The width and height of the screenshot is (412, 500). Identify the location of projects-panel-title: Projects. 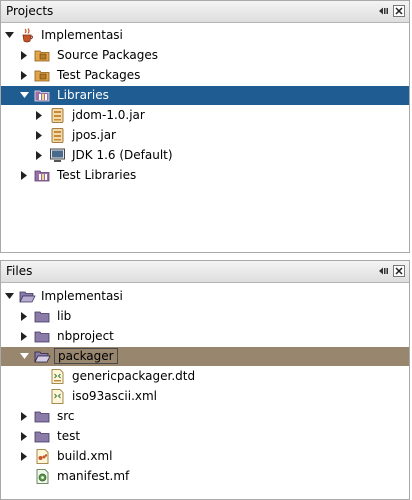
(30, 11).